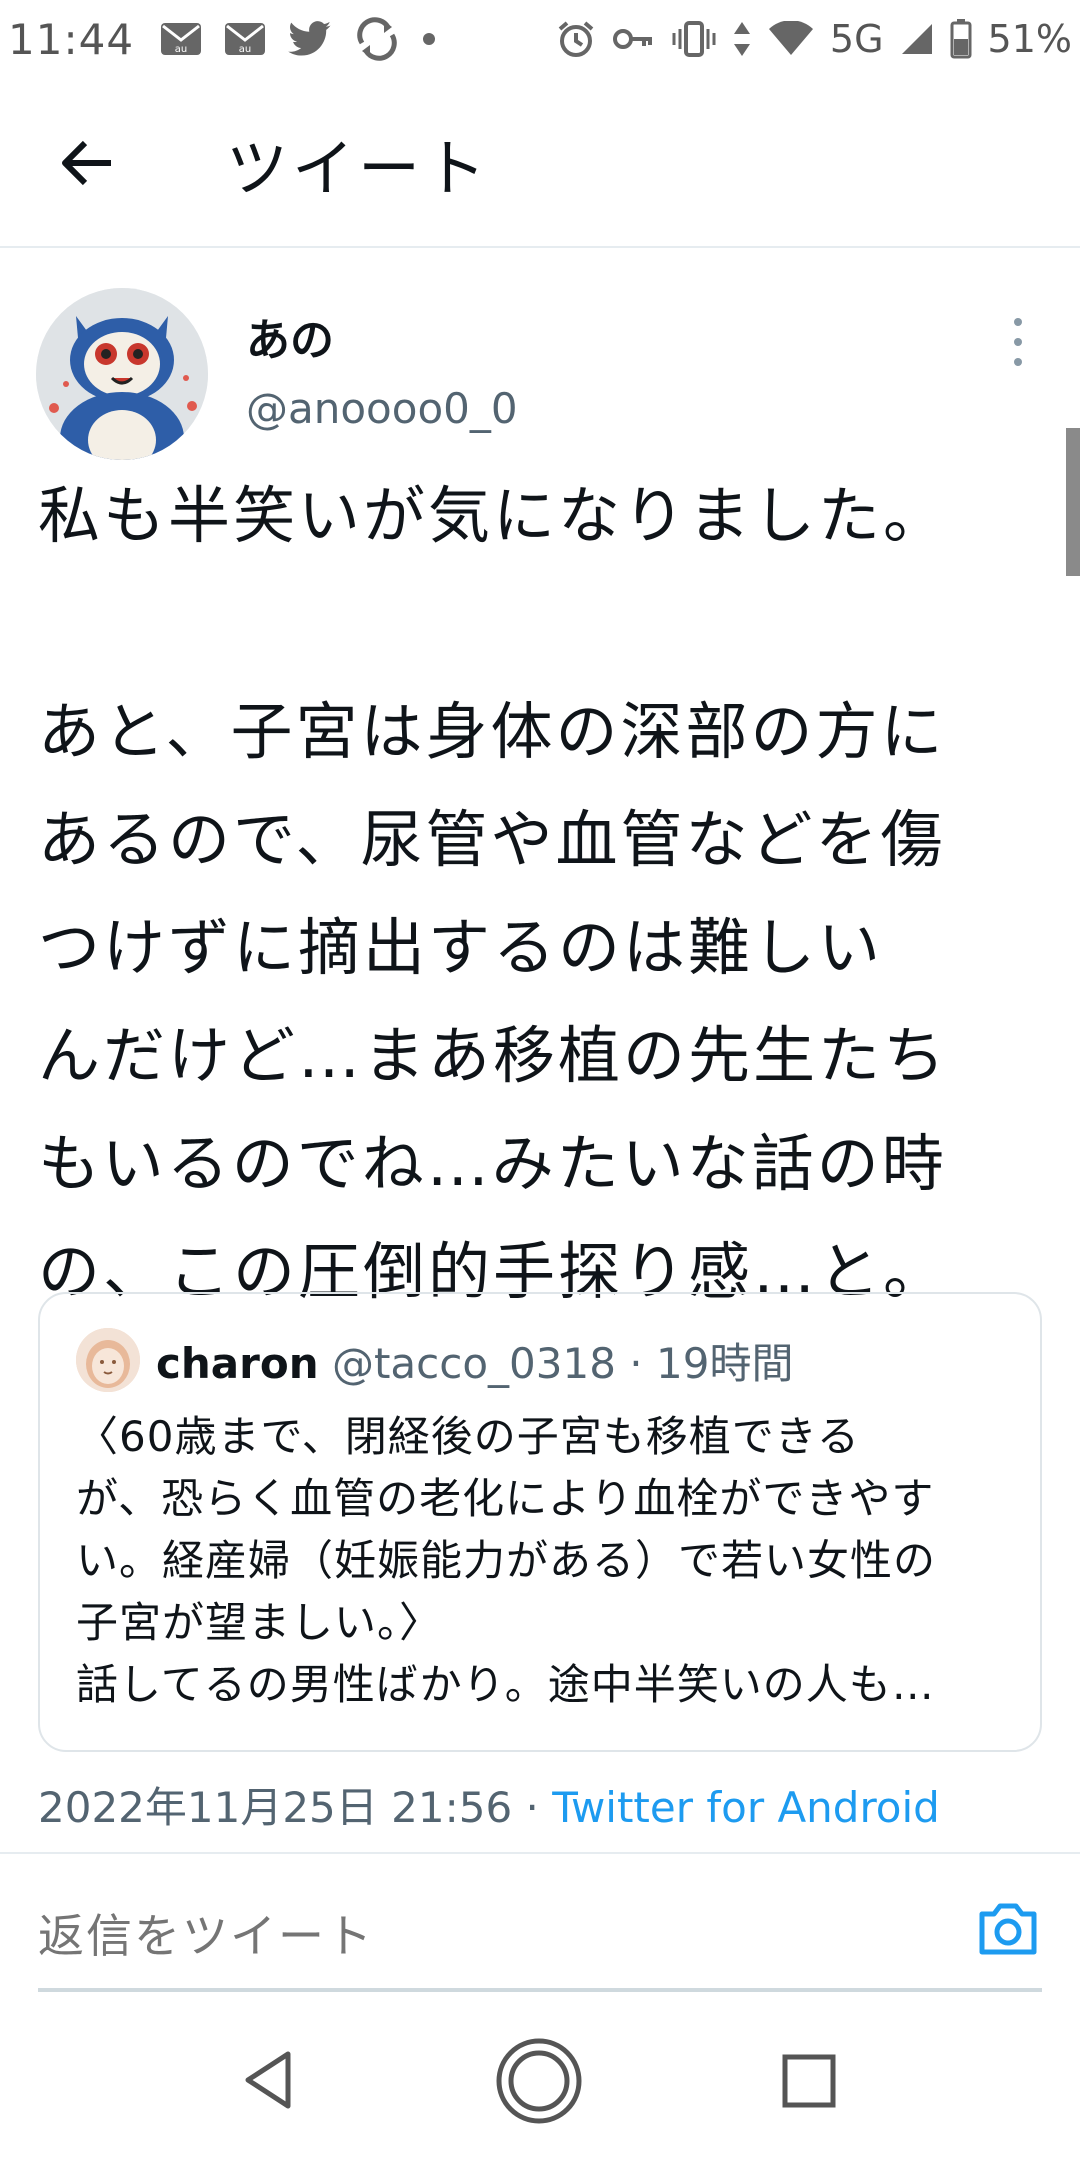  I want to click on battery-level: 51%, so click(1029, 39).